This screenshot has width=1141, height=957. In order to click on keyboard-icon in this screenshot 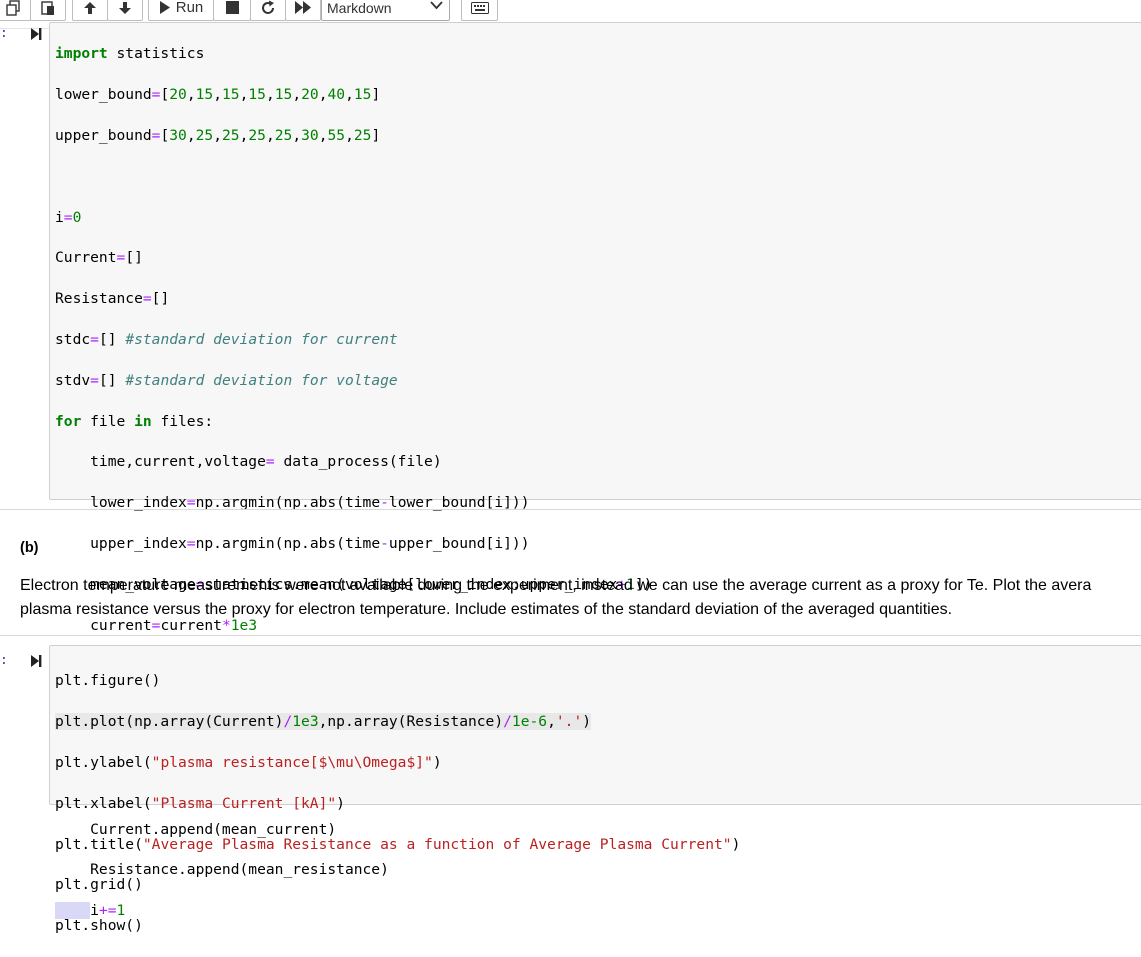, I will do `click(479, 7)`.